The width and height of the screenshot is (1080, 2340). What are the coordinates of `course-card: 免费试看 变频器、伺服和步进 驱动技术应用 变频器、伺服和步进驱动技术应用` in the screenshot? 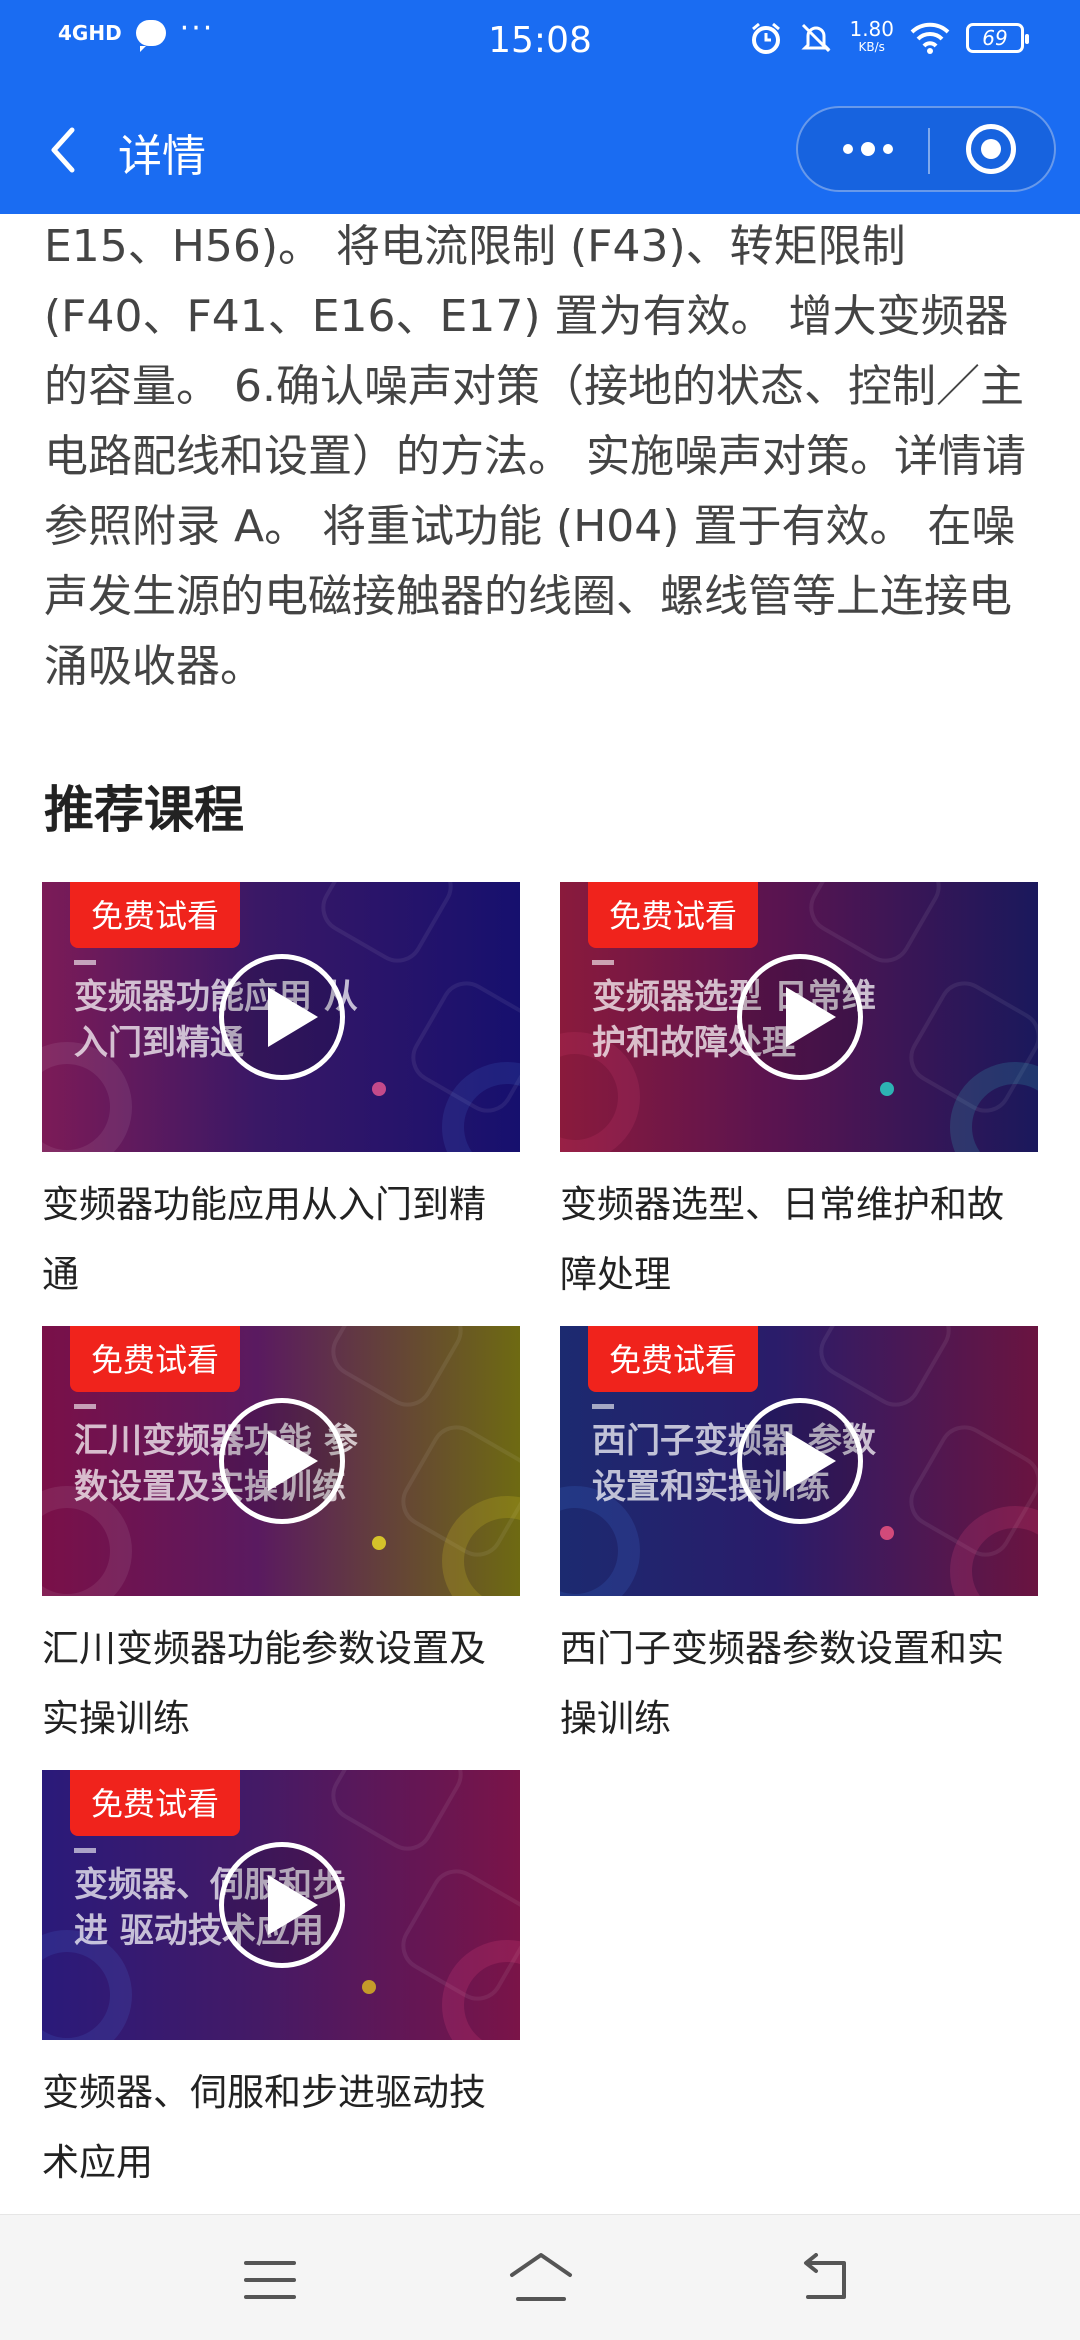 It's located at (281, 1984).